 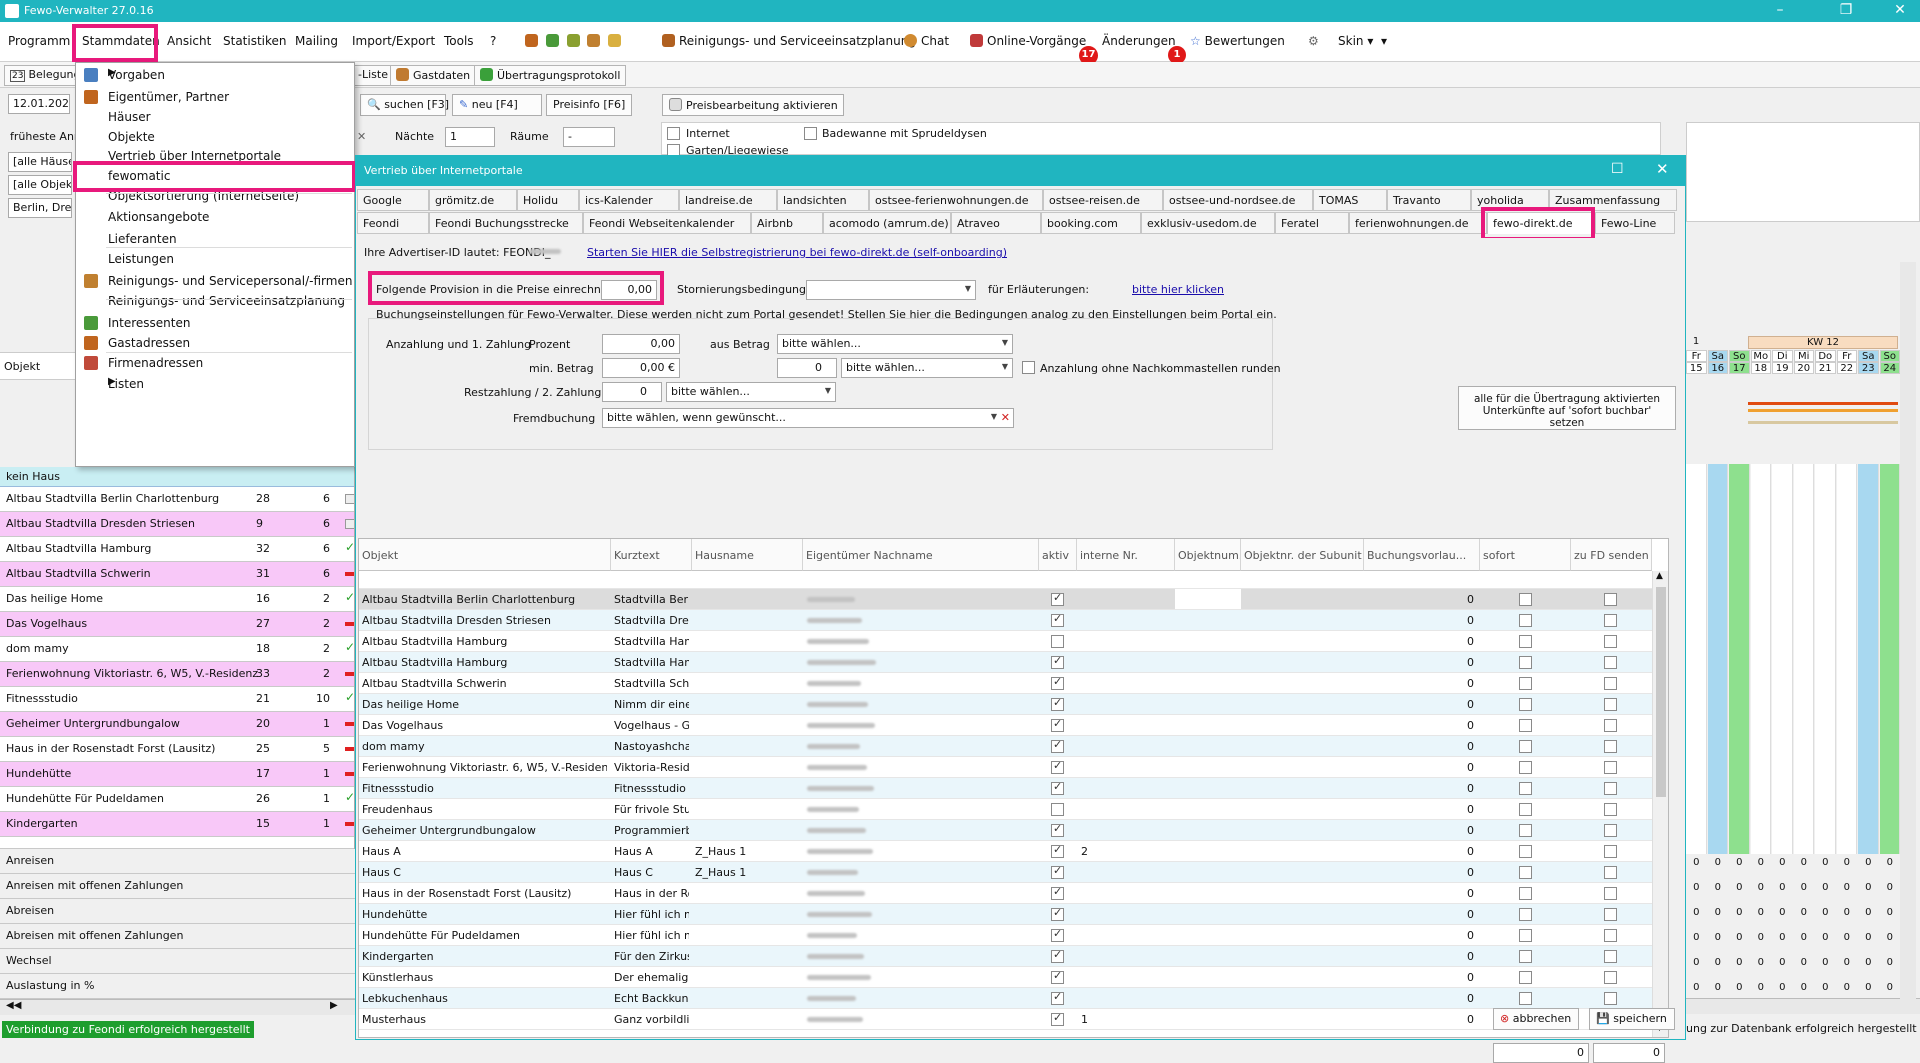 I want to click on scroll-right-icon: ▶, so click(x=334, y=1005).